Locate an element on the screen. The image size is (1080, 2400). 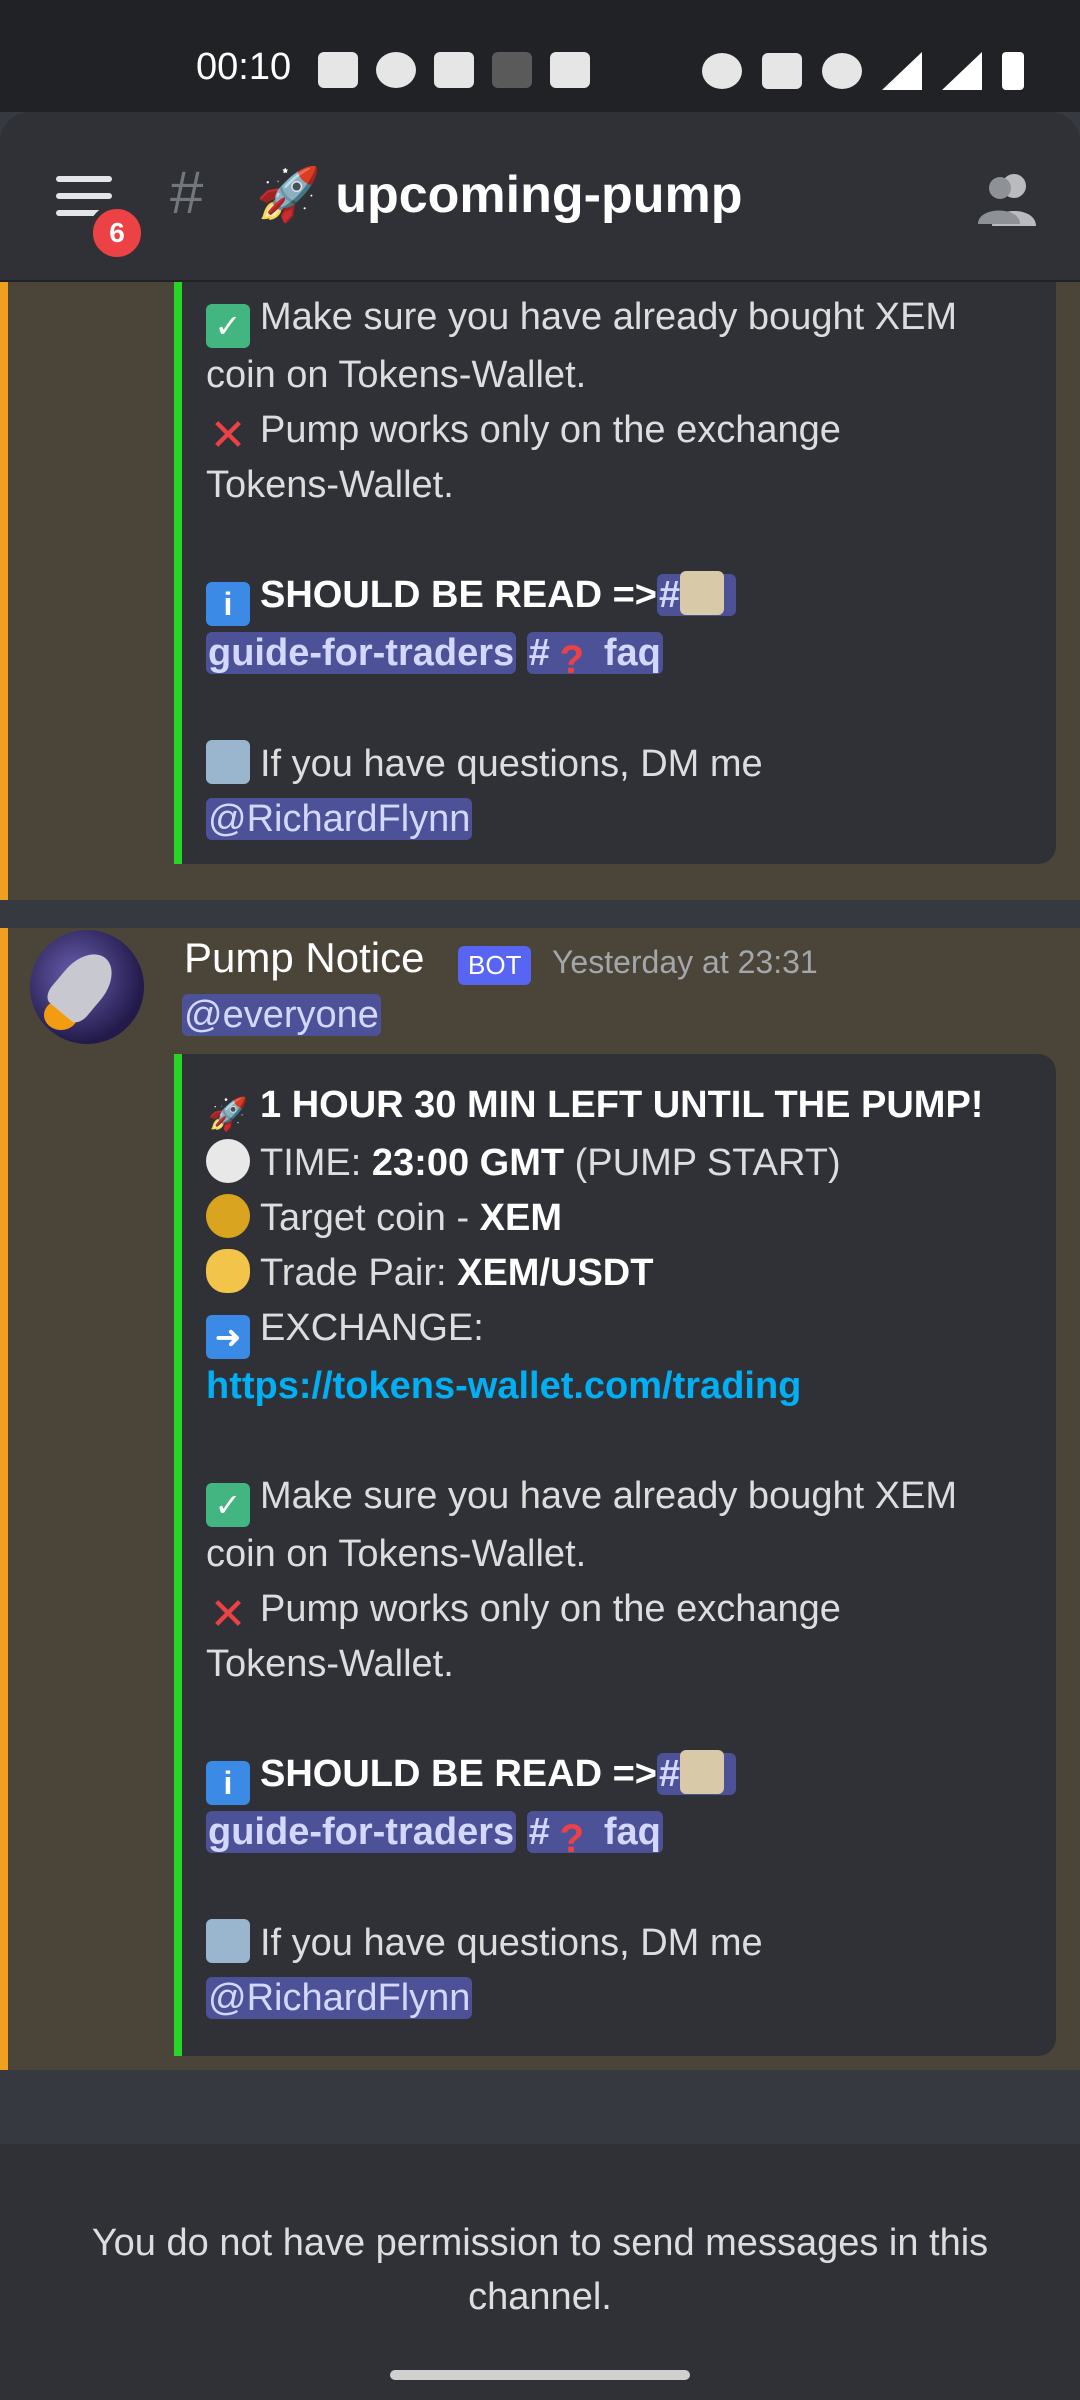
status-bar: 00:10 is located at coordinates (540, 56).